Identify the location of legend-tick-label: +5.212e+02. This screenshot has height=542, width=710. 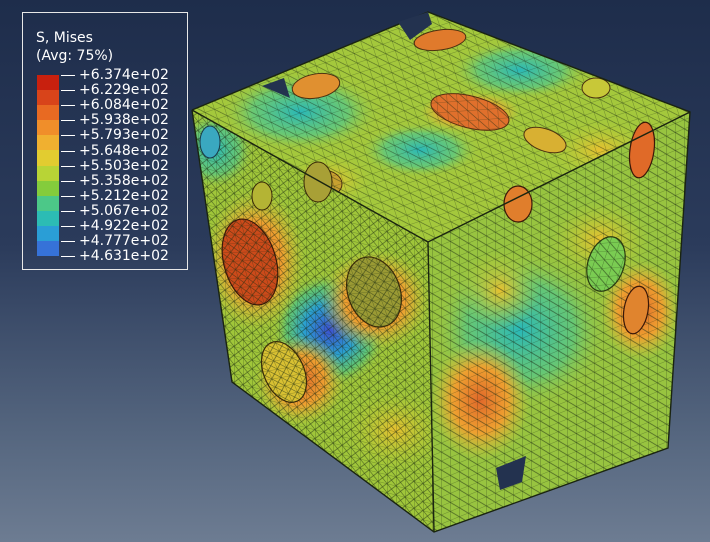
(124, 195).